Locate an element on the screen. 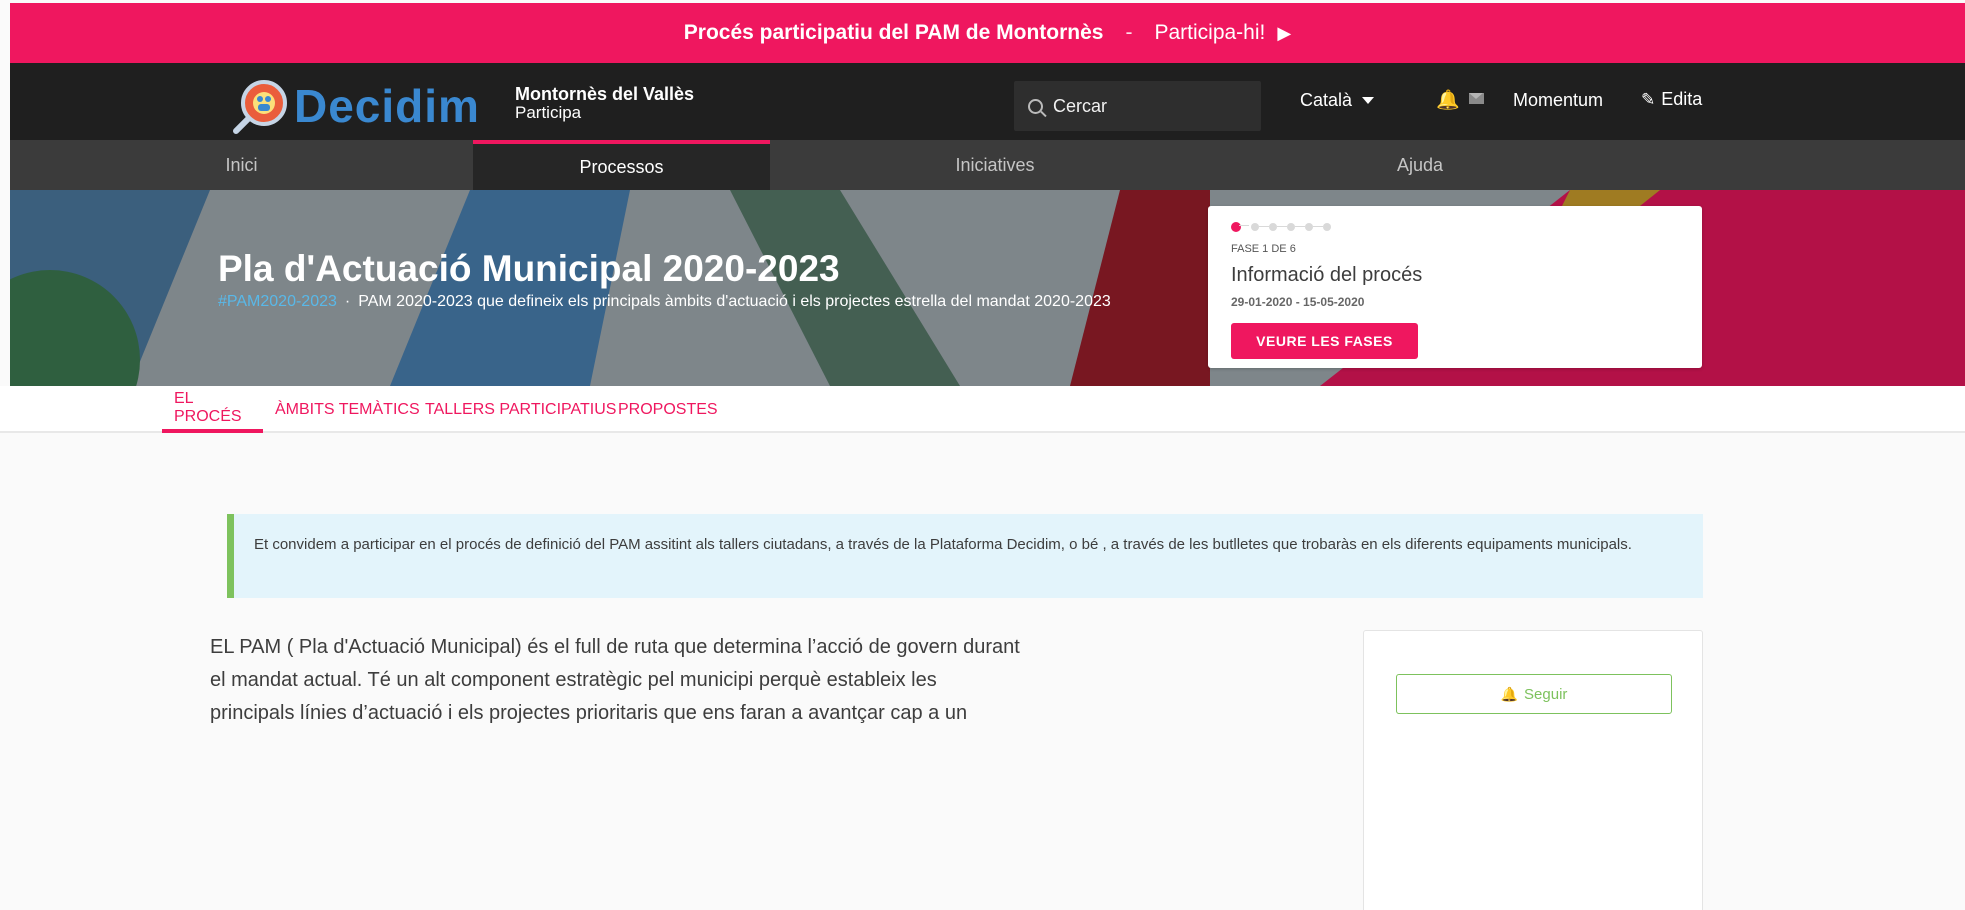 The image size is (1965, 910). tab-el-proces: EL PROCÉS is located at coordinates (212, 409).